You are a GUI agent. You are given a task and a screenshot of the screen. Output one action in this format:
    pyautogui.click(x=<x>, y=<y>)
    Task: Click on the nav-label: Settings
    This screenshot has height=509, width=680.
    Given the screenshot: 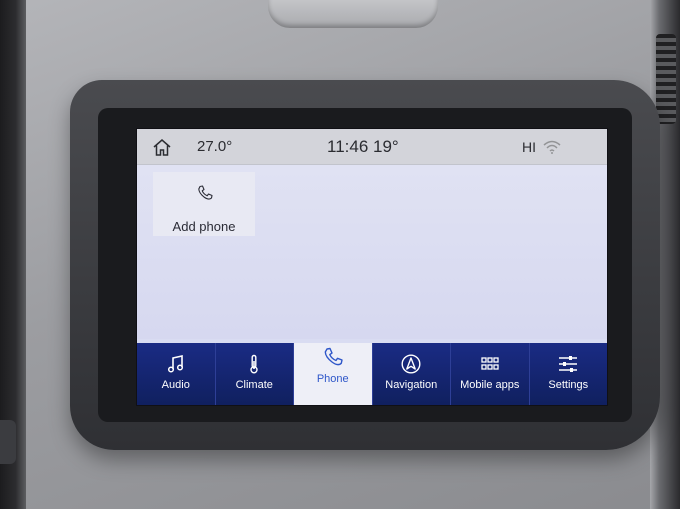 What is the action you would take?
    pyautogui.click(x=568, y=385)
    